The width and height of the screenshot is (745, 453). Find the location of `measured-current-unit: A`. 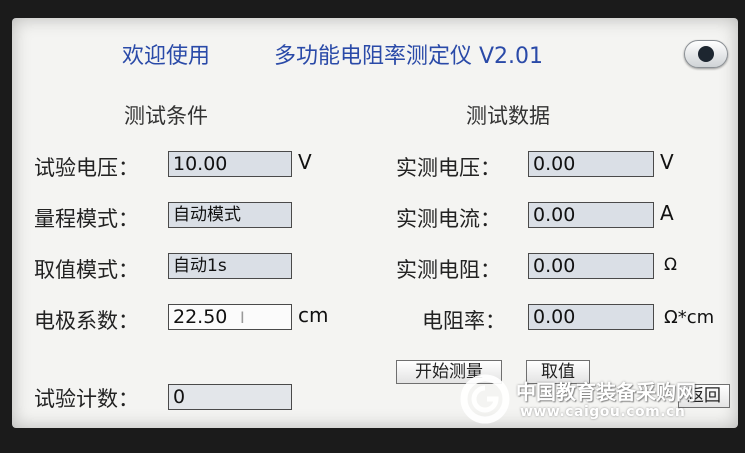

measured-current-unit: A is located at coordinates (667, 213).